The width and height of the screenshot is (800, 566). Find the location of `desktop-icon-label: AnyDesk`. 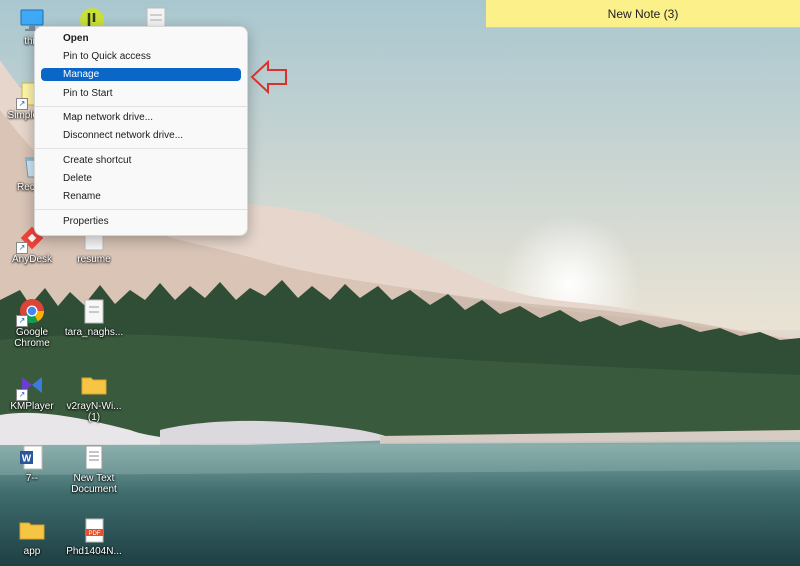

desktop-icon-label: AnyDesk is located at coordinates (31, 259).